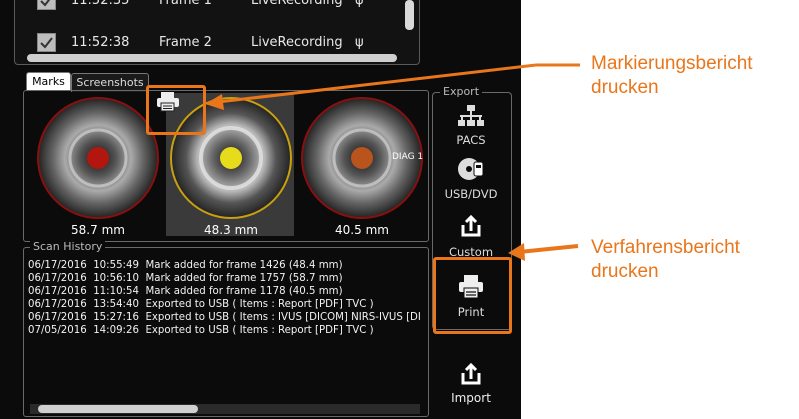 The width and height of the screenshot is (799, 419). What do you see at coordinates (665, 260) in the screenshot?
I see `procedure-report-callout: Verfahrensbericht drucken` at bounding box center [665, 260].